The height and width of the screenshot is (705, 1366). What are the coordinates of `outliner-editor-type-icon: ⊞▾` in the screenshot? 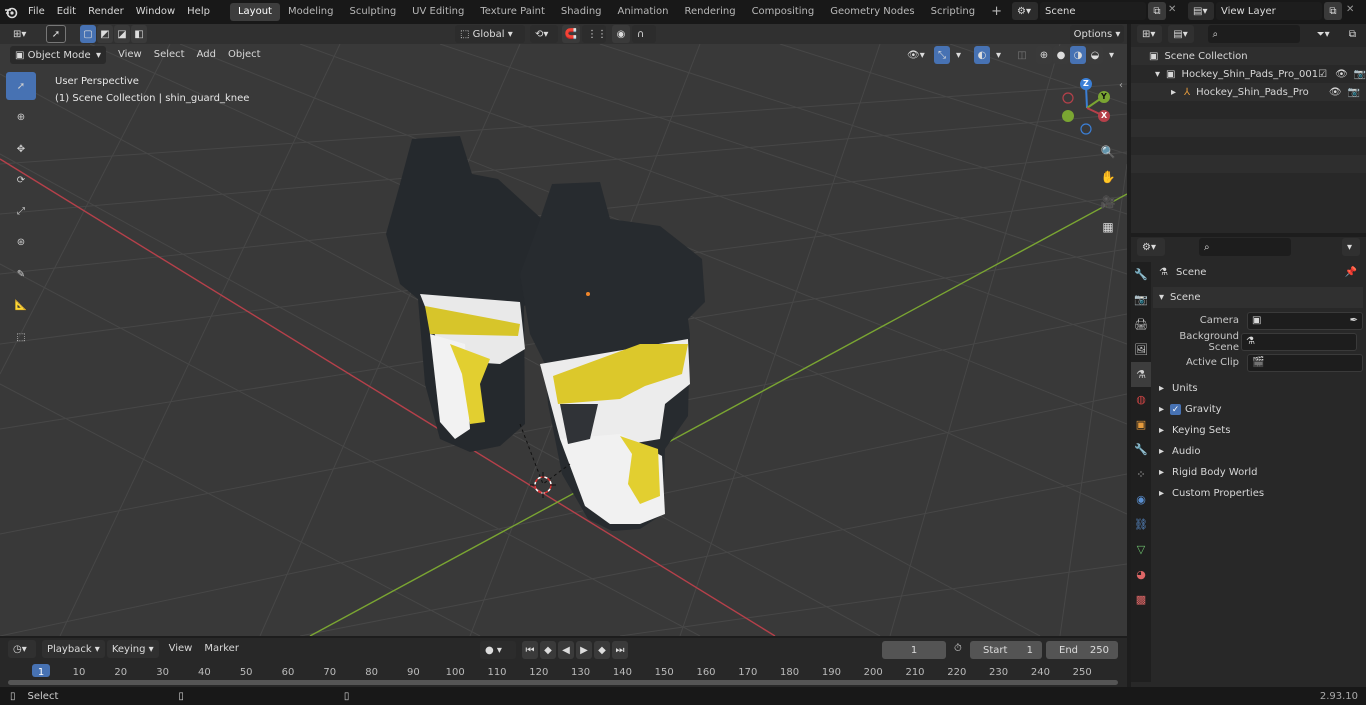 It's located at (1150, 34).